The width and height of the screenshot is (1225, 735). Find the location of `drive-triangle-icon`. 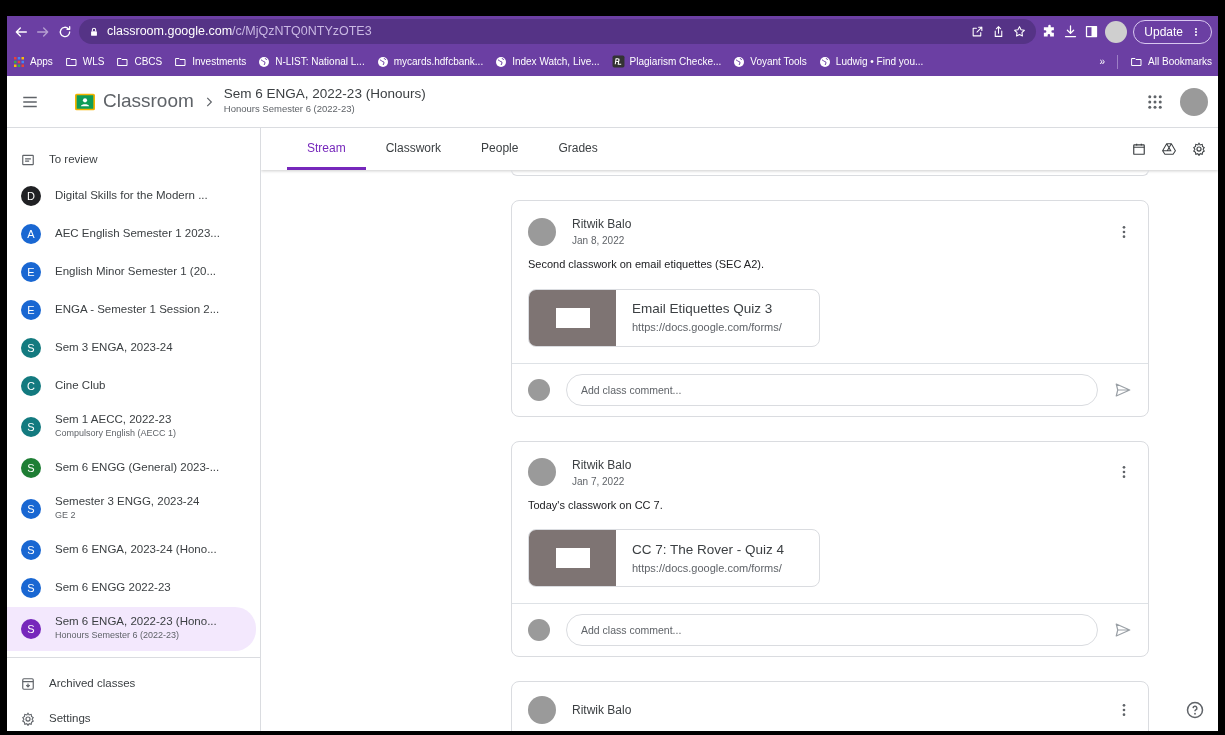

drive-triangle-icon is located at coordinates (1169, 149).